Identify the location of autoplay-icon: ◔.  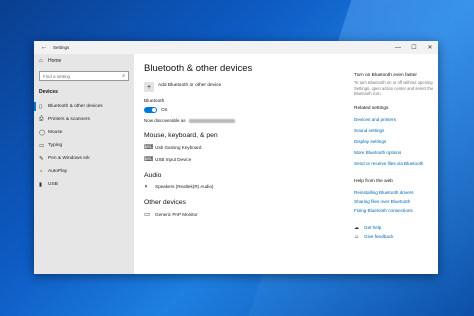
(41, 171).